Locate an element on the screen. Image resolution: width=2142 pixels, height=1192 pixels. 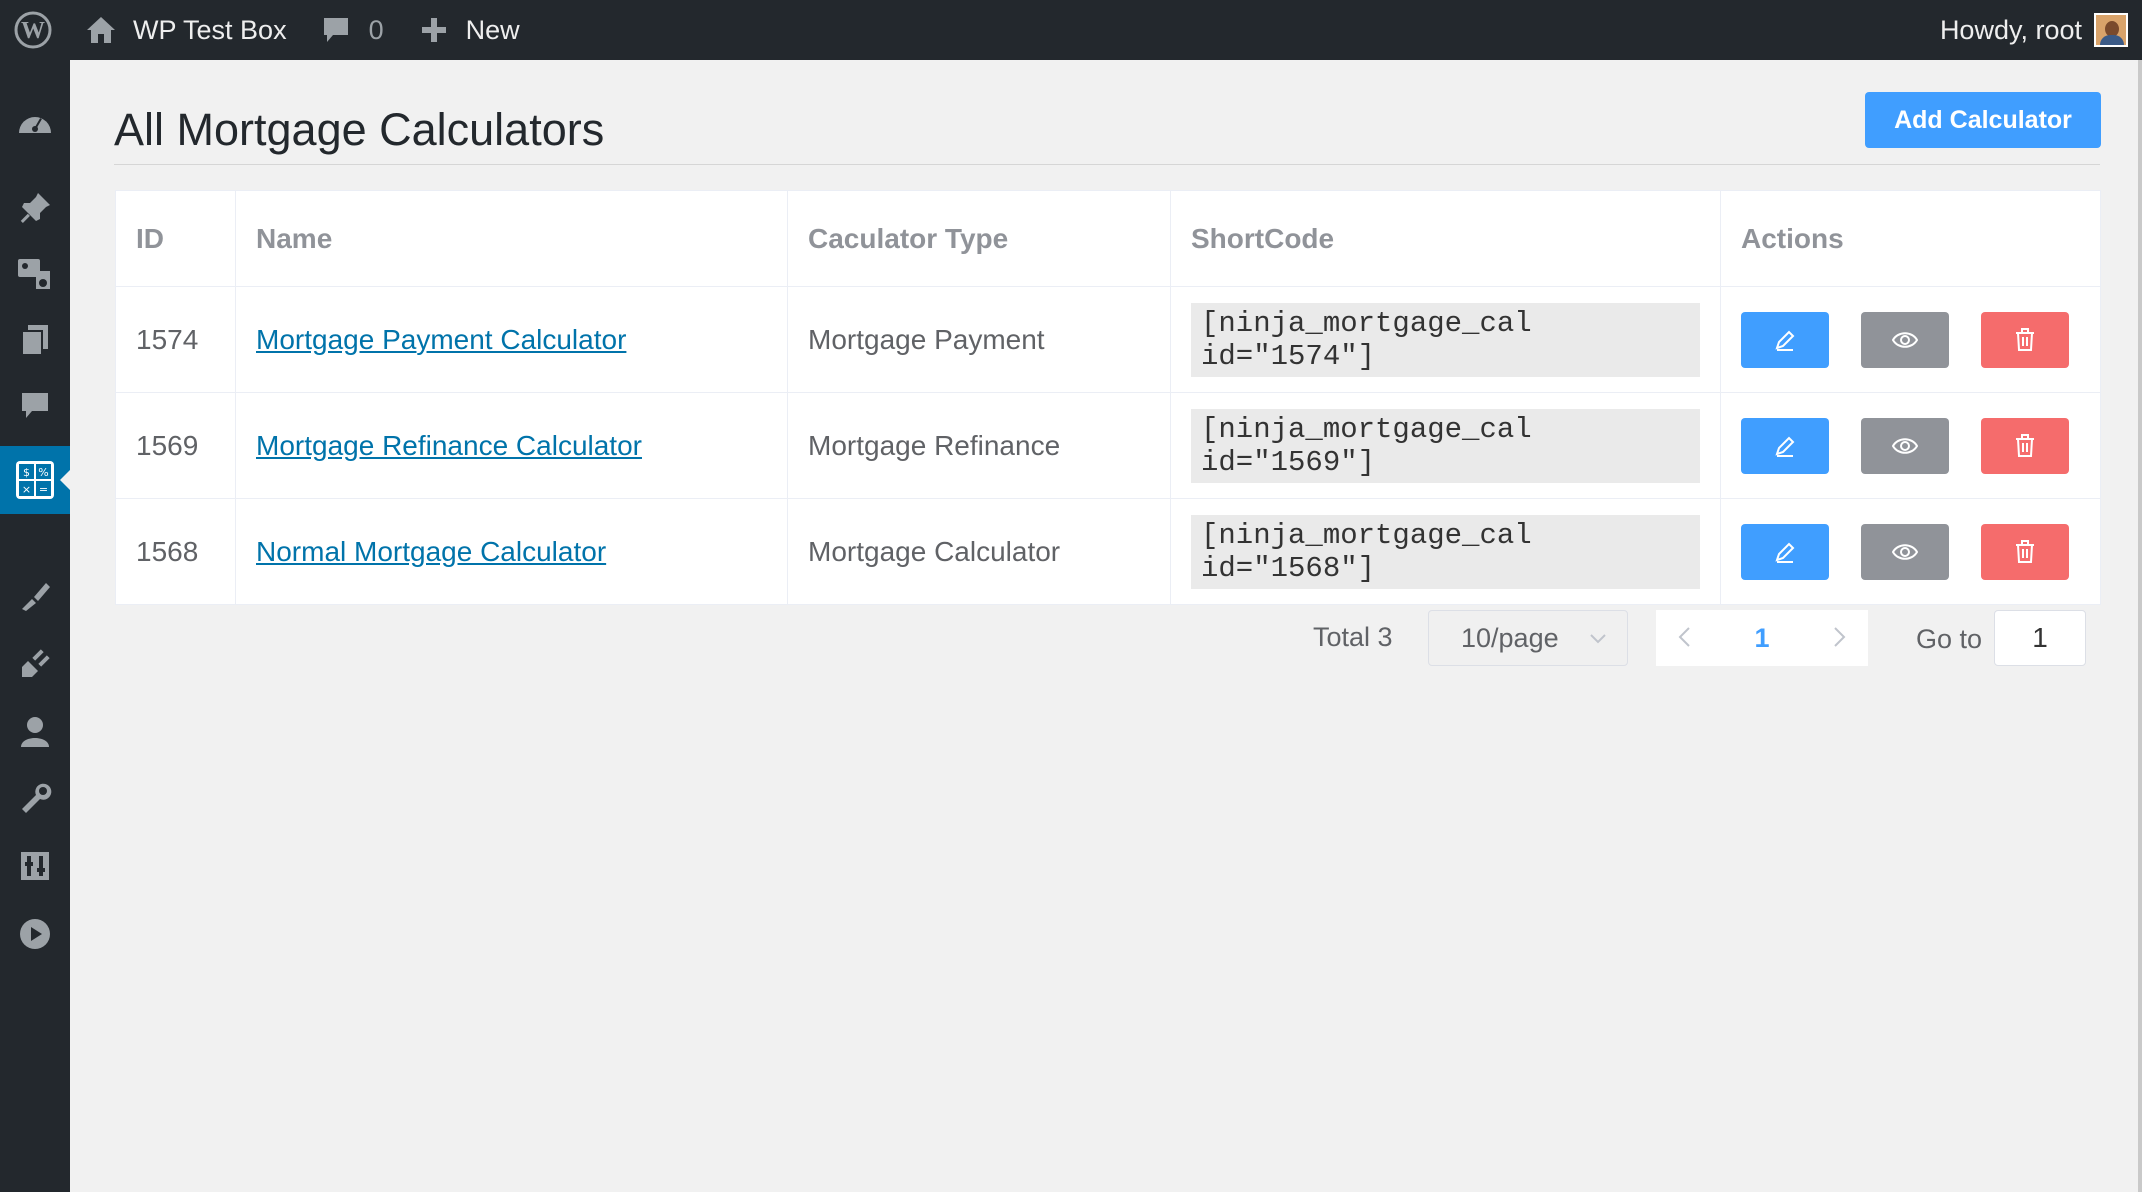
mortgage-calculator-menu-icon: $ % × = is located at coordinates (35, 480).